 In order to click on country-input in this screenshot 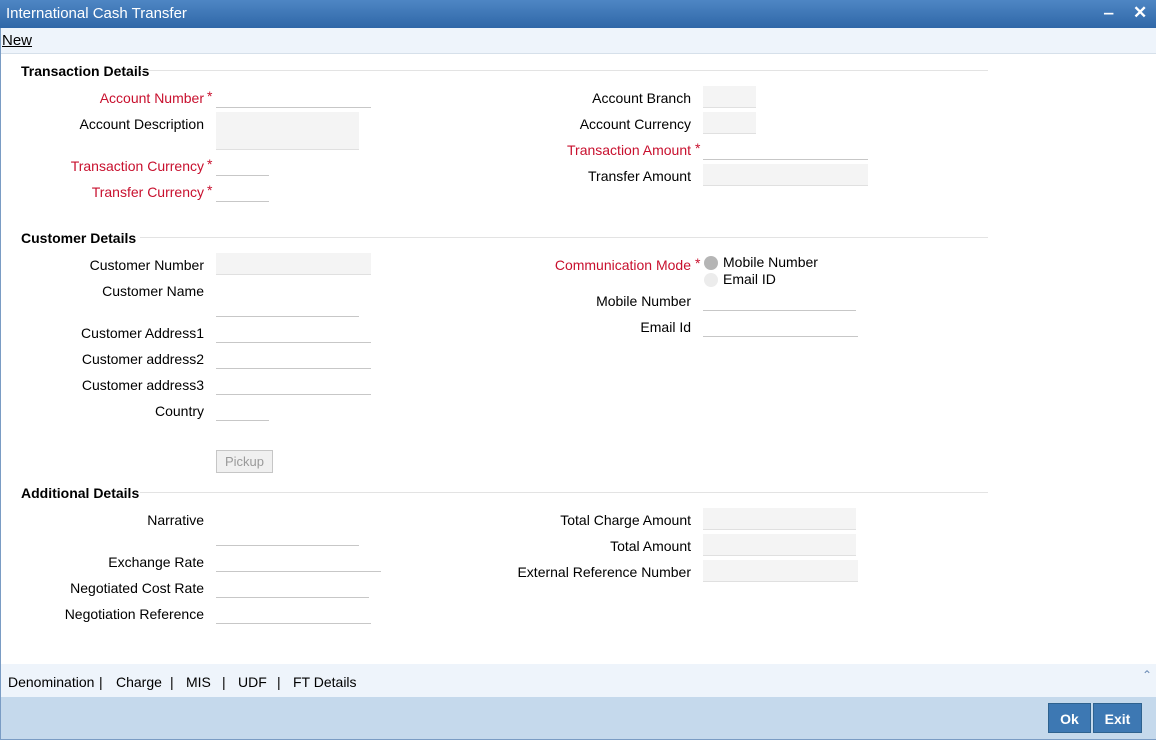, I will do `click(242, 410)`.